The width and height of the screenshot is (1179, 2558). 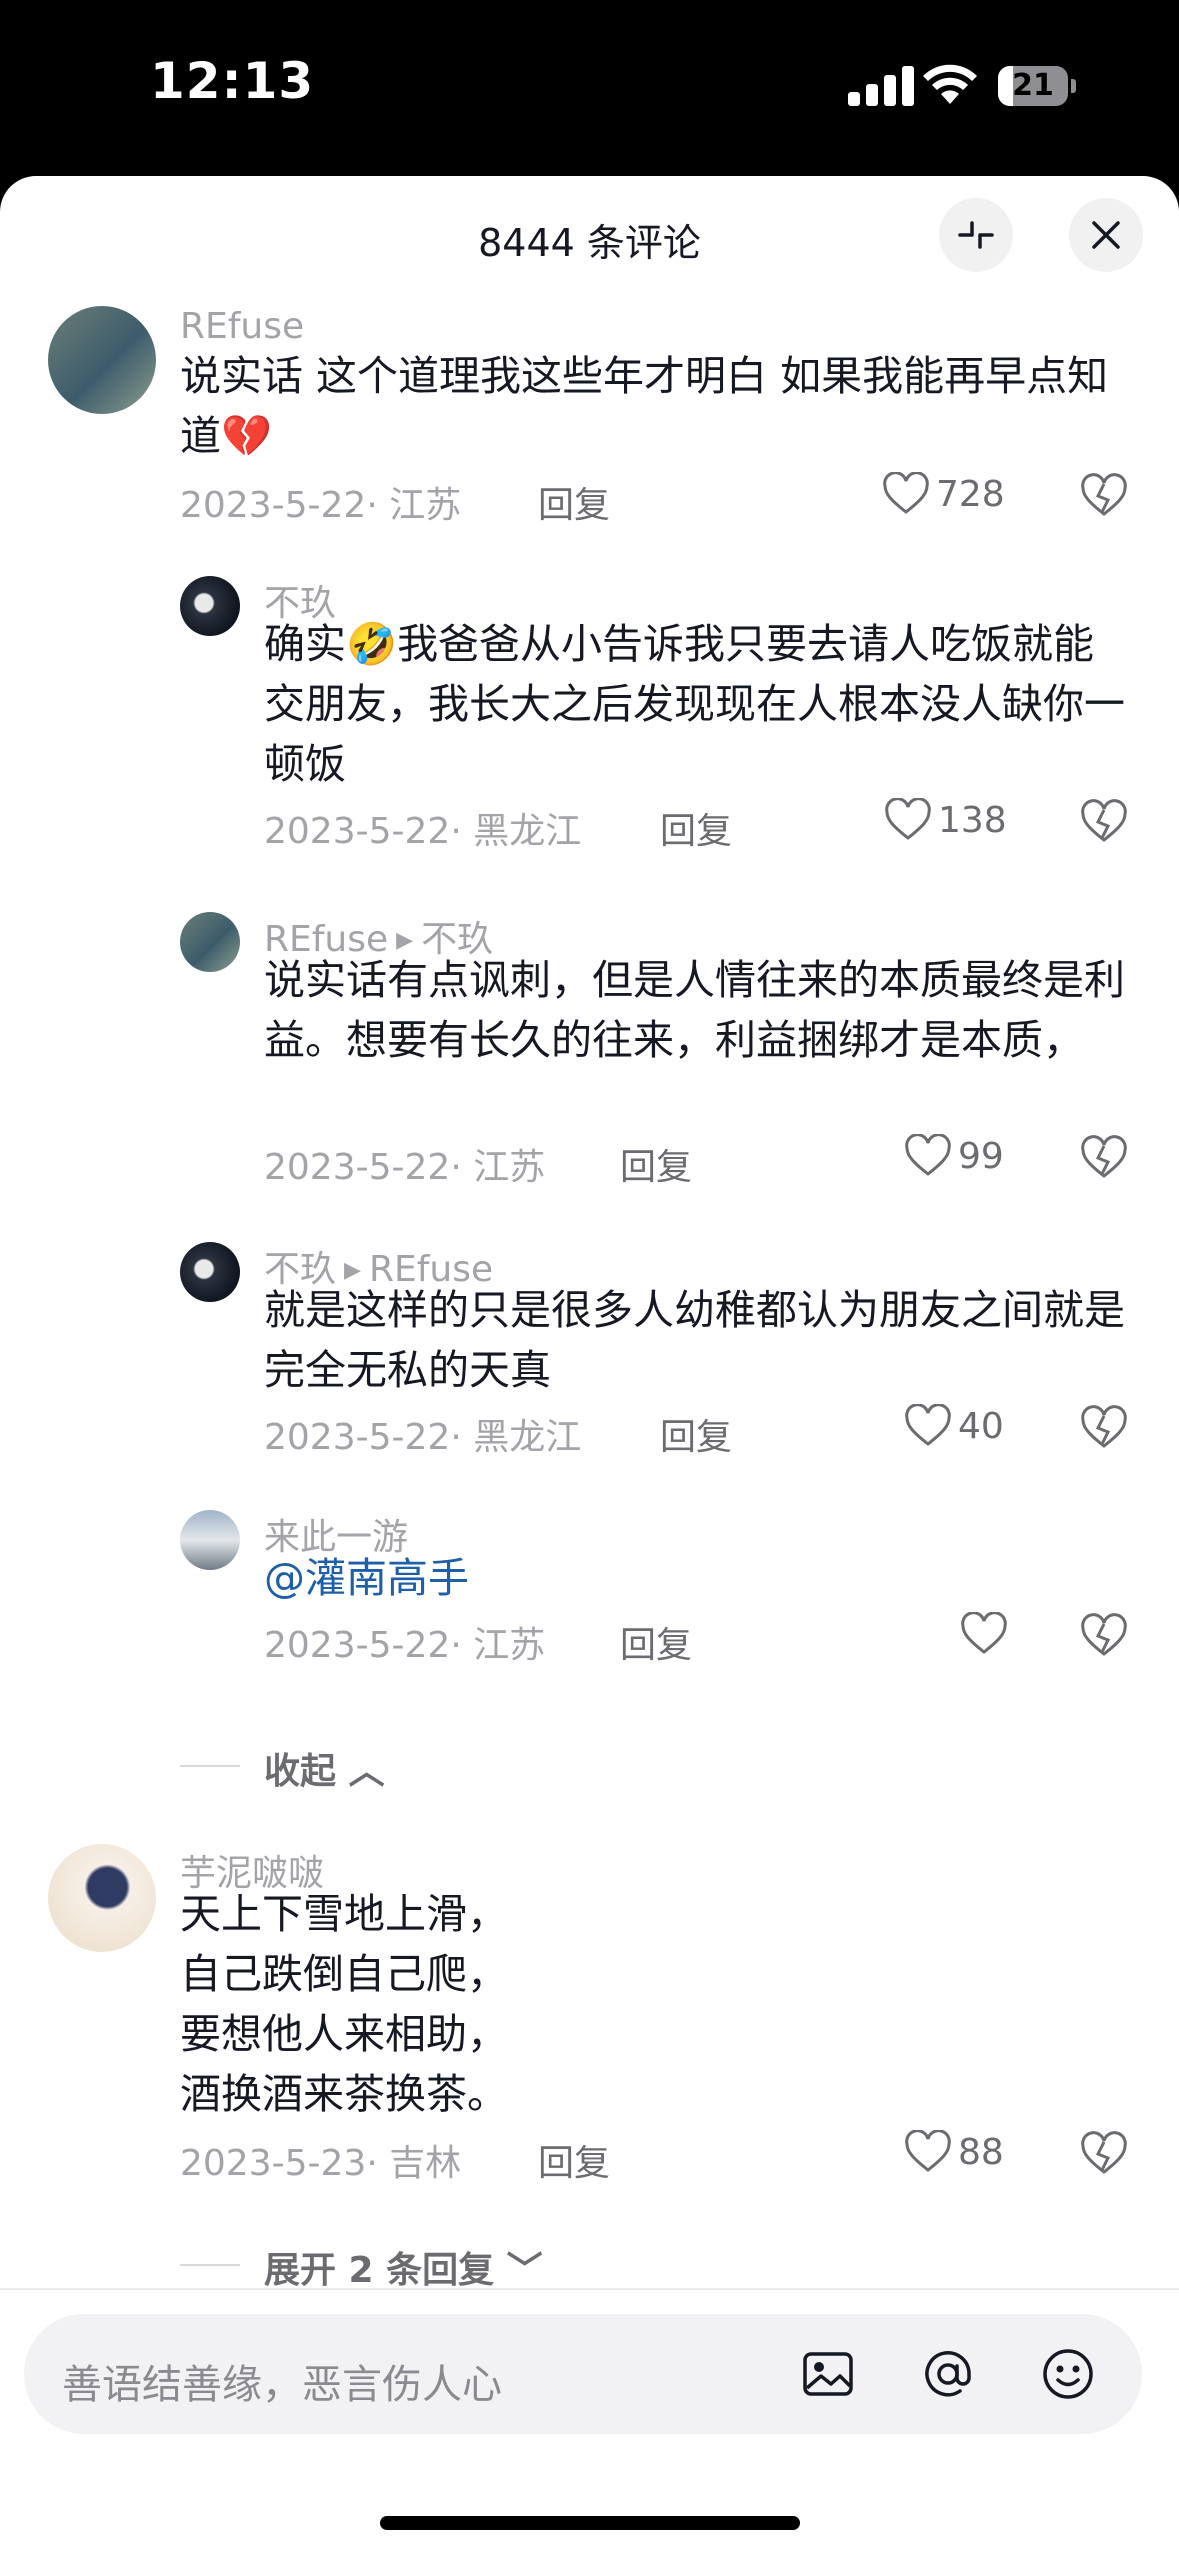 I want to click on comment-username: REfuse, so click(x=242, y=326).